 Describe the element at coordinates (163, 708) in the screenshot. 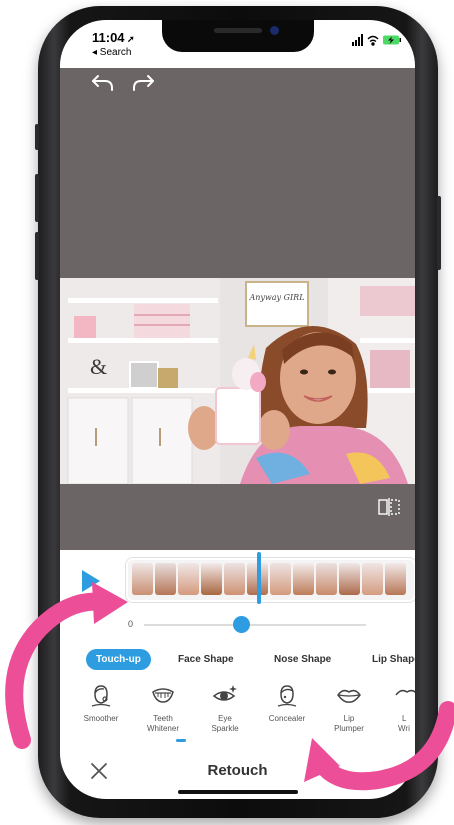

I see `tool-teeth-whitener: Teeth Whitener` at that location.